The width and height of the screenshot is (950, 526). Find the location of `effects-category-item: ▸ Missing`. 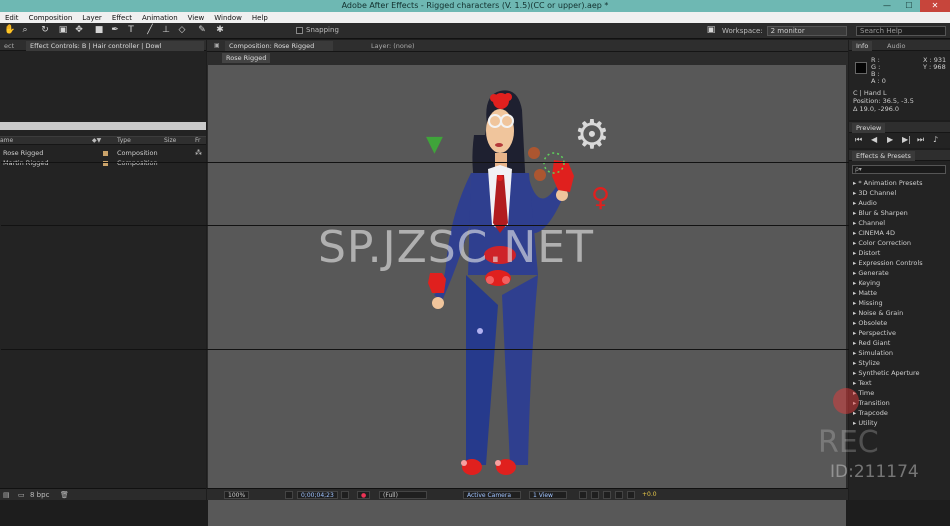

effects-category-item: ▸ Missing is located at coordinates (868, 303).